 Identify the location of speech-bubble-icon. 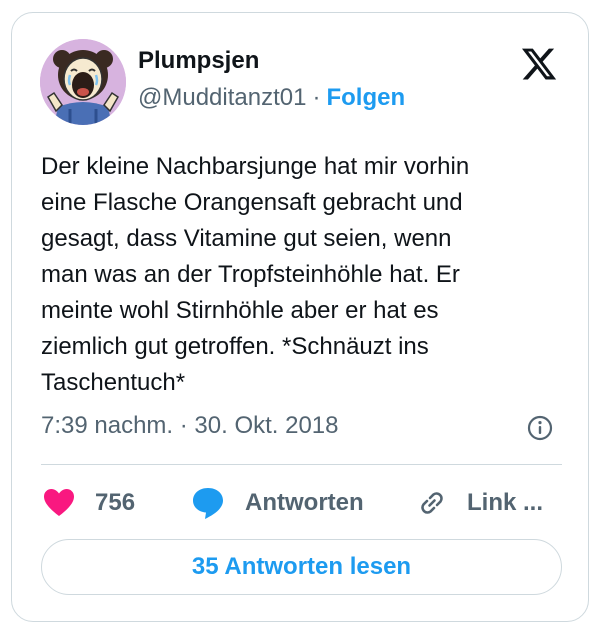
(208, 503).